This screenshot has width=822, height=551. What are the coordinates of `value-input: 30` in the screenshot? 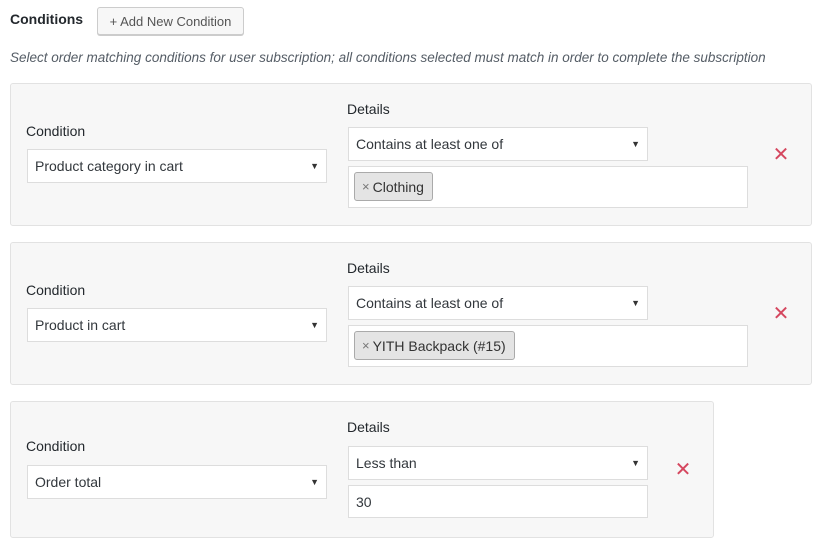 It's located at (498, 501).